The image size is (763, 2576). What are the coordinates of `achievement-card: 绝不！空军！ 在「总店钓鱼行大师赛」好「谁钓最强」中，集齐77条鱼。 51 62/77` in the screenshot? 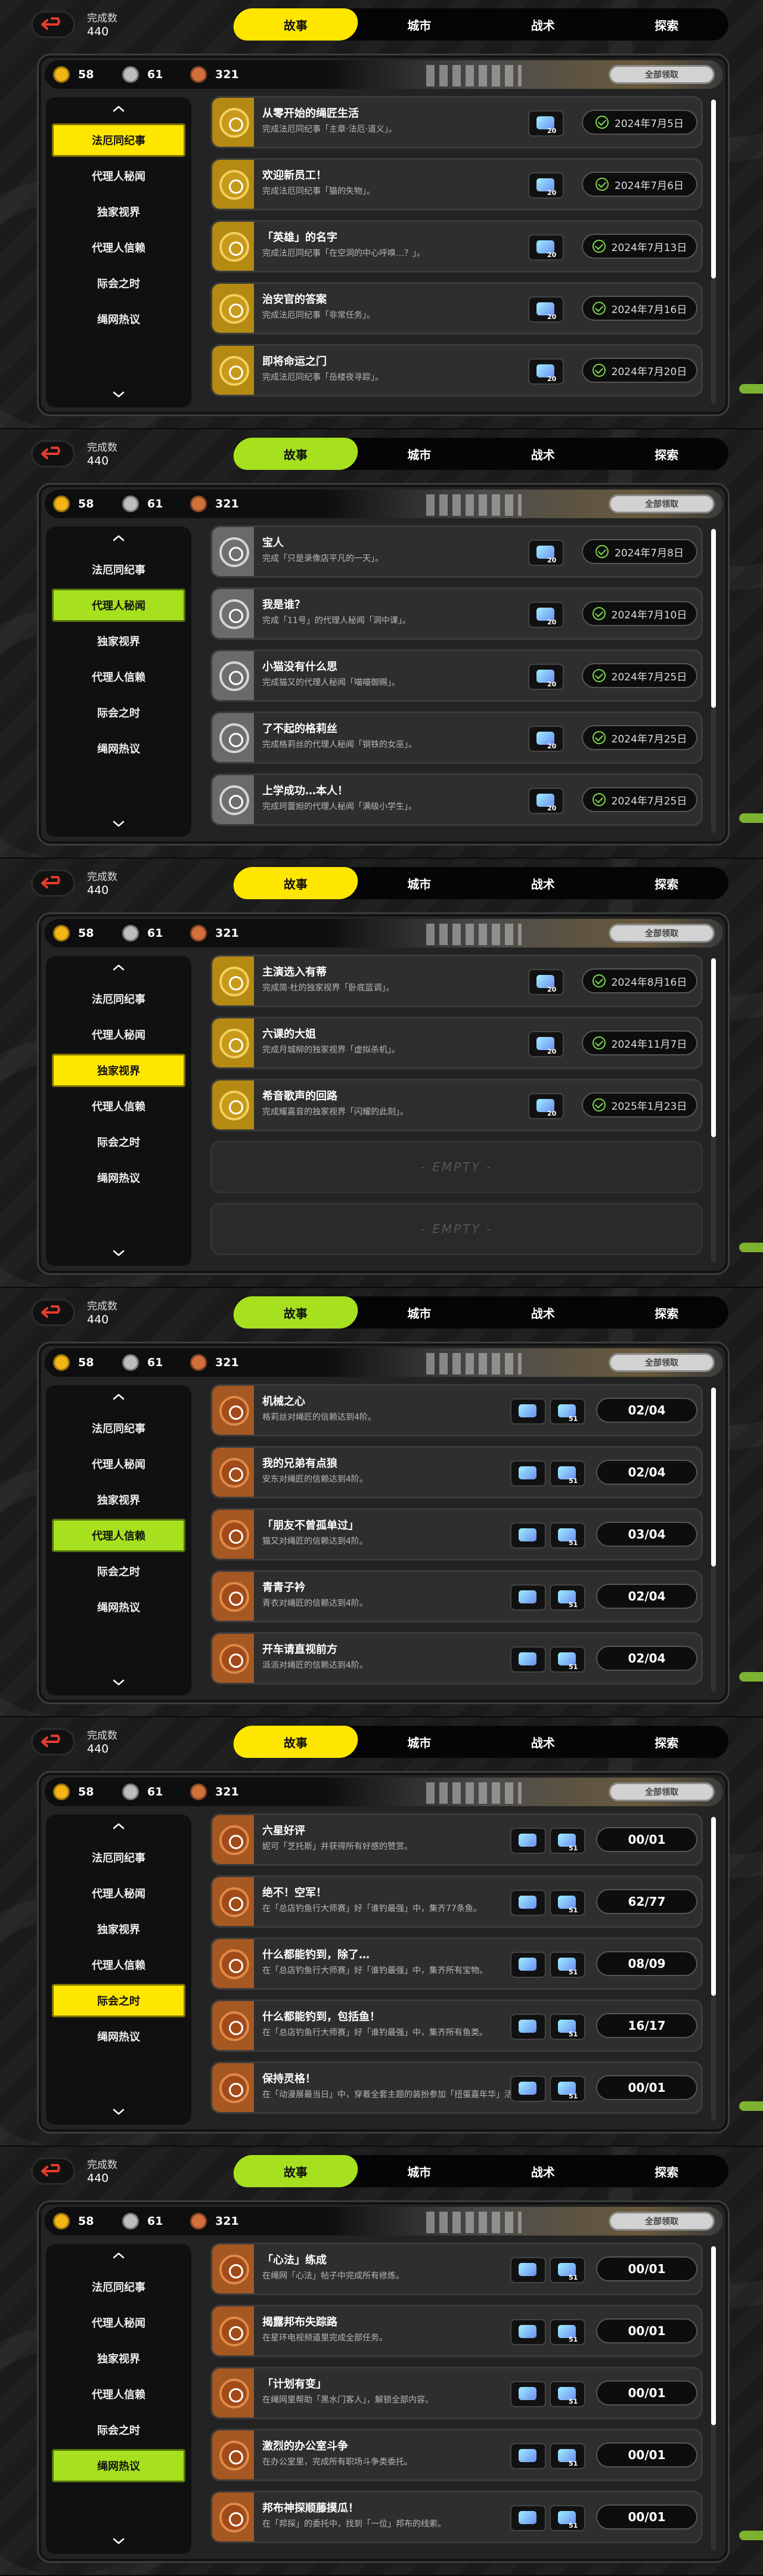 It's located at (456, 1902).